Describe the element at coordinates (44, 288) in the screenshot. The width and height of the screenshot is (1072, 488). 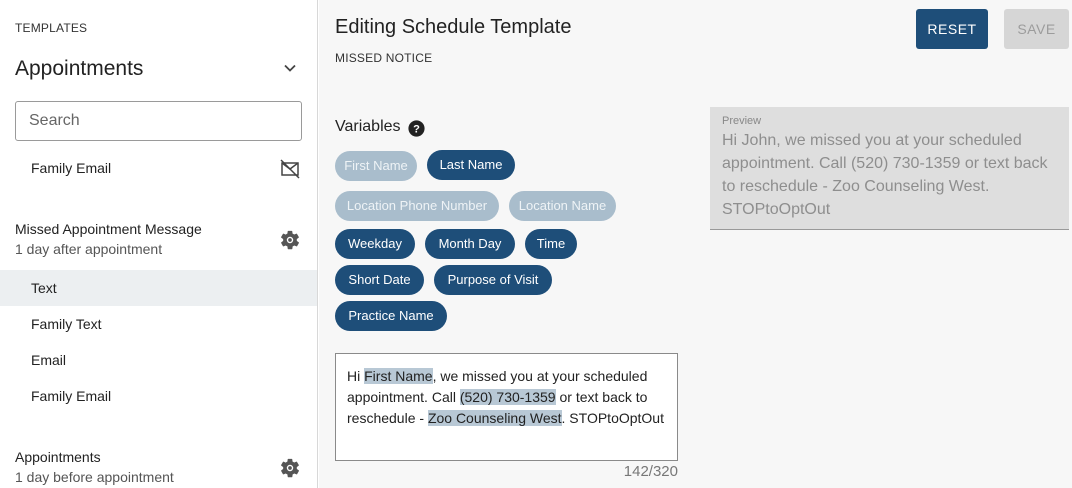
I see `sidebar-item-label: Text` at that location.